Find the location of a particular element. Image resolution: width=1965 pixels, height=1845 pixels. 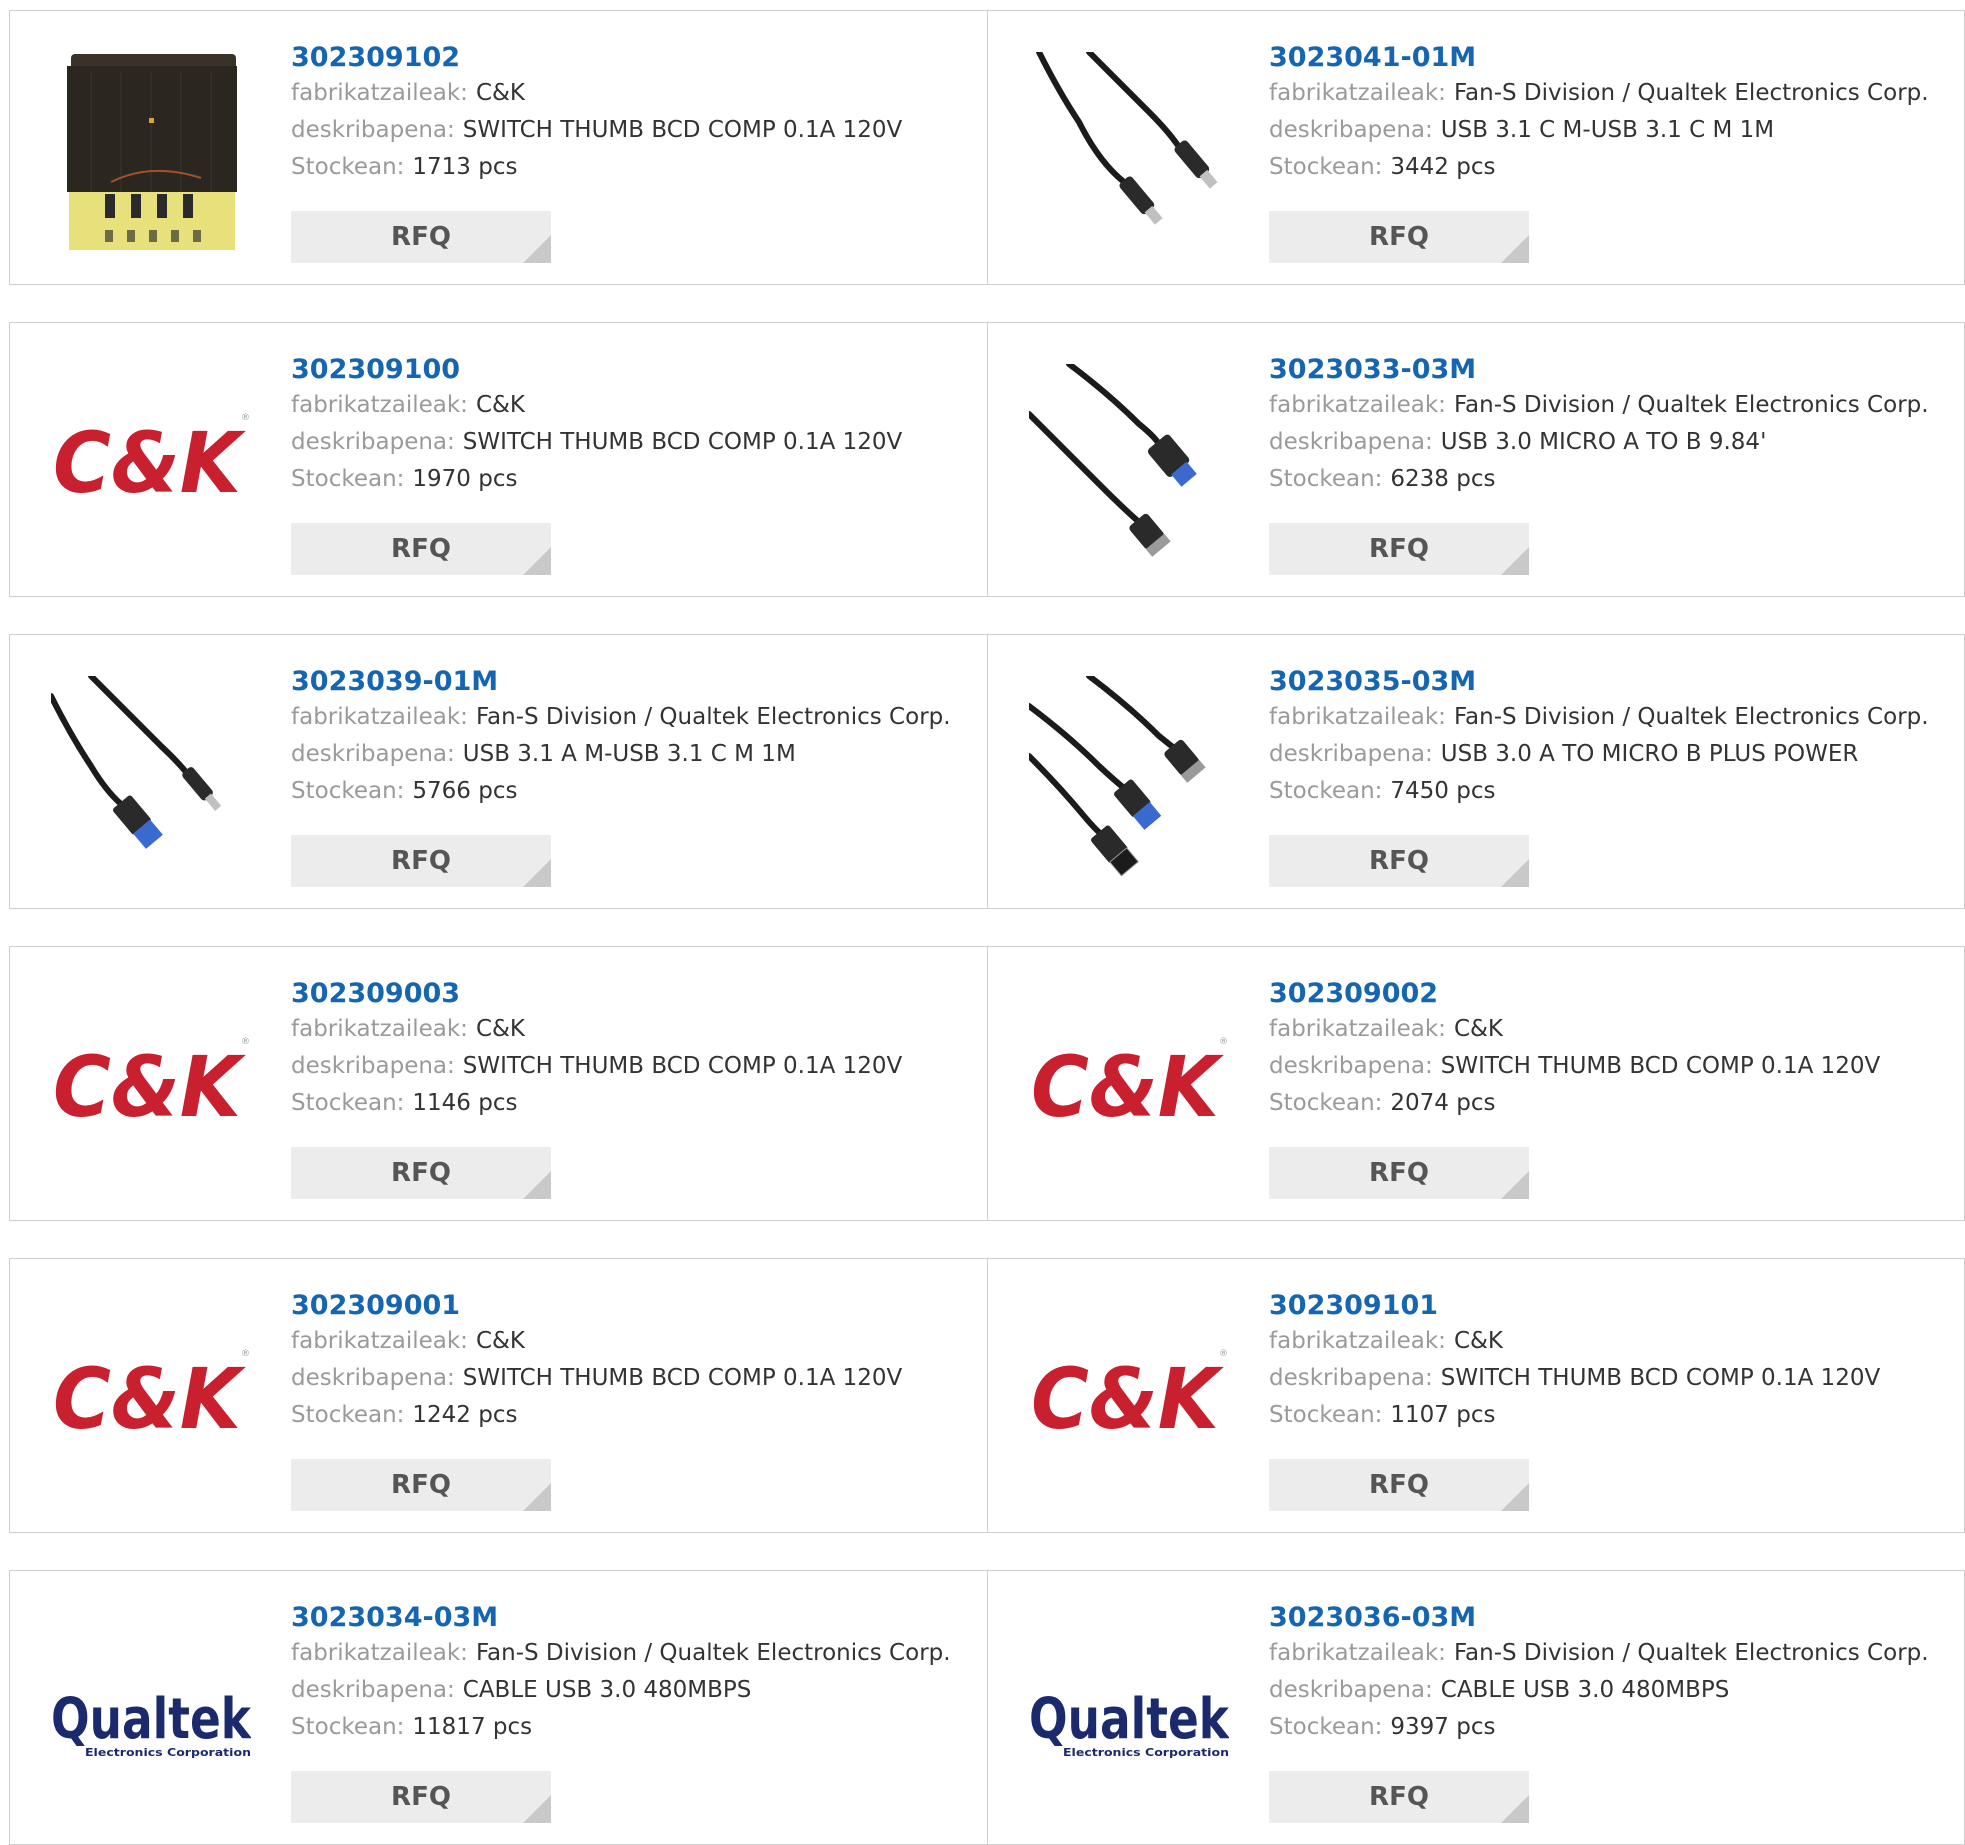

part-number-link: 3023041-01M is located at coordinates (1599, 58).